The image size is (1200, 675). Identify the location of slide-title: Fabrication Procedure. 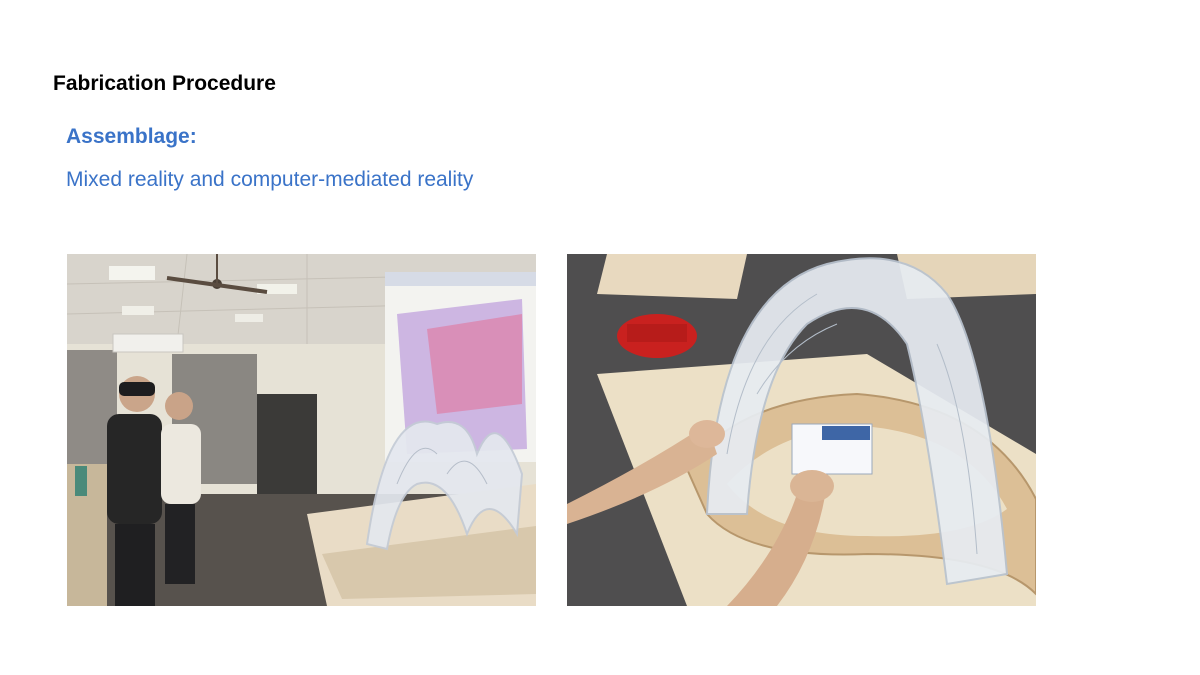
(164, 83).